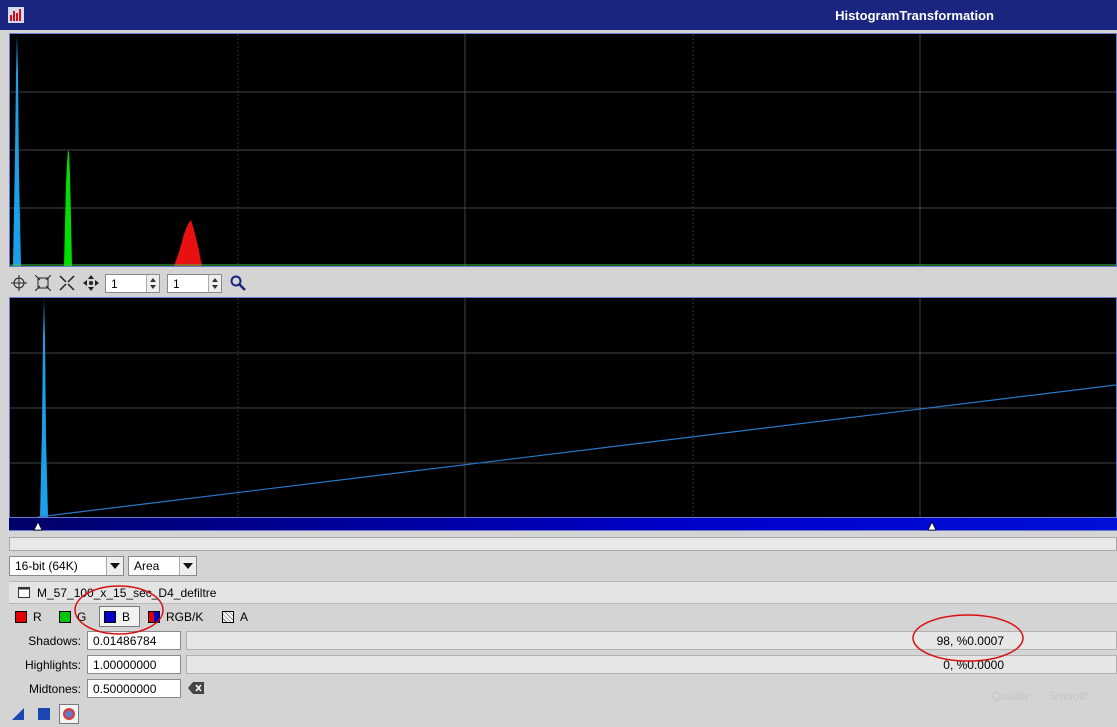  Describe the element at coordinates (970, 641) in the screenshot. I see `shadows-clipping-readout: 98, %0.0007` at that location.